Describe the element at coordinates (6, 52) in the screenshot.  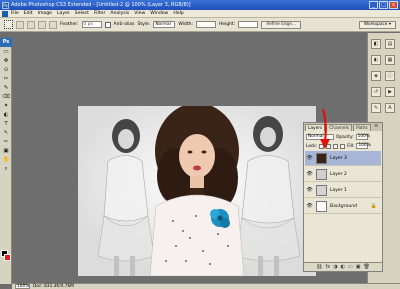
I see `marquee-tool-icon: ▭` at that location.